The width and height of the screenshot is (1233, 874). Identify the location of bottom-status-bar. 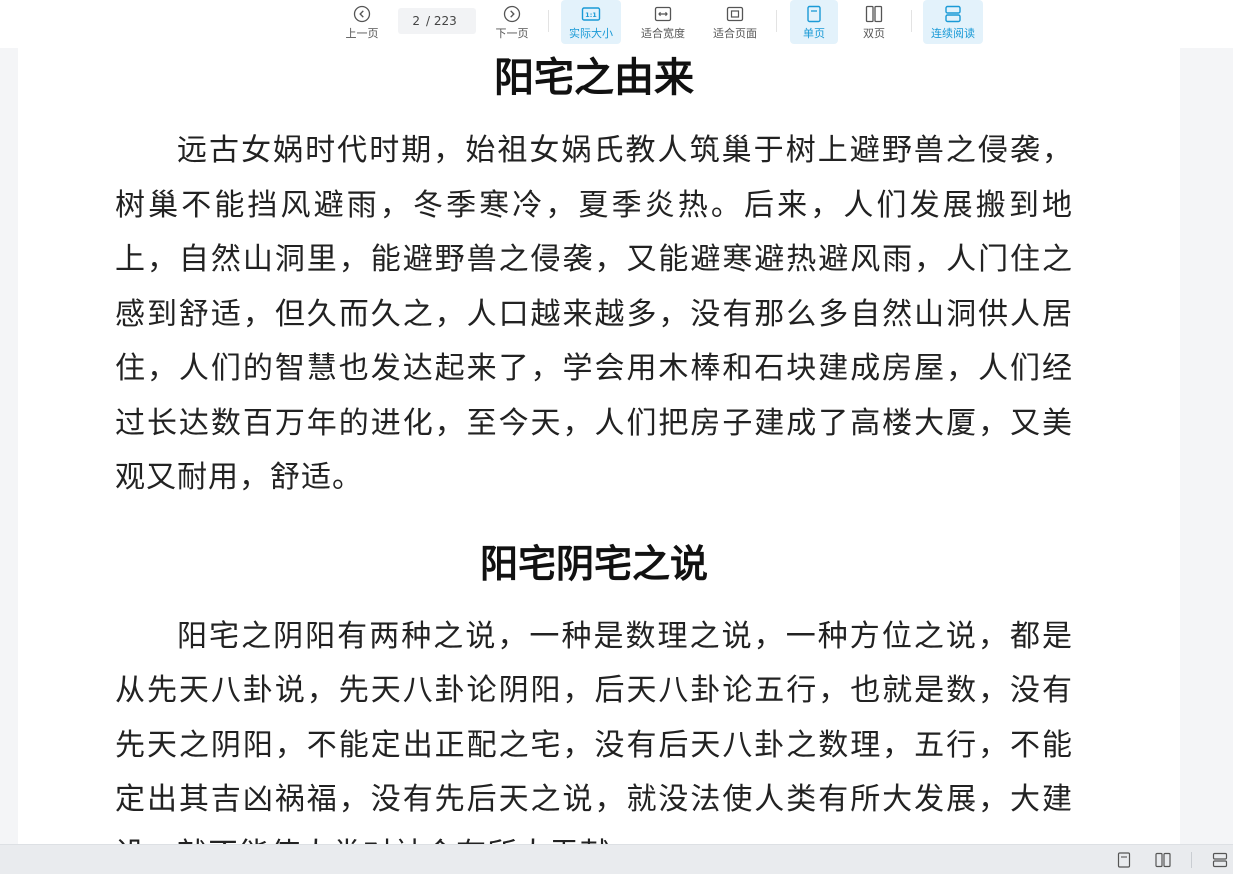
(616, 859).